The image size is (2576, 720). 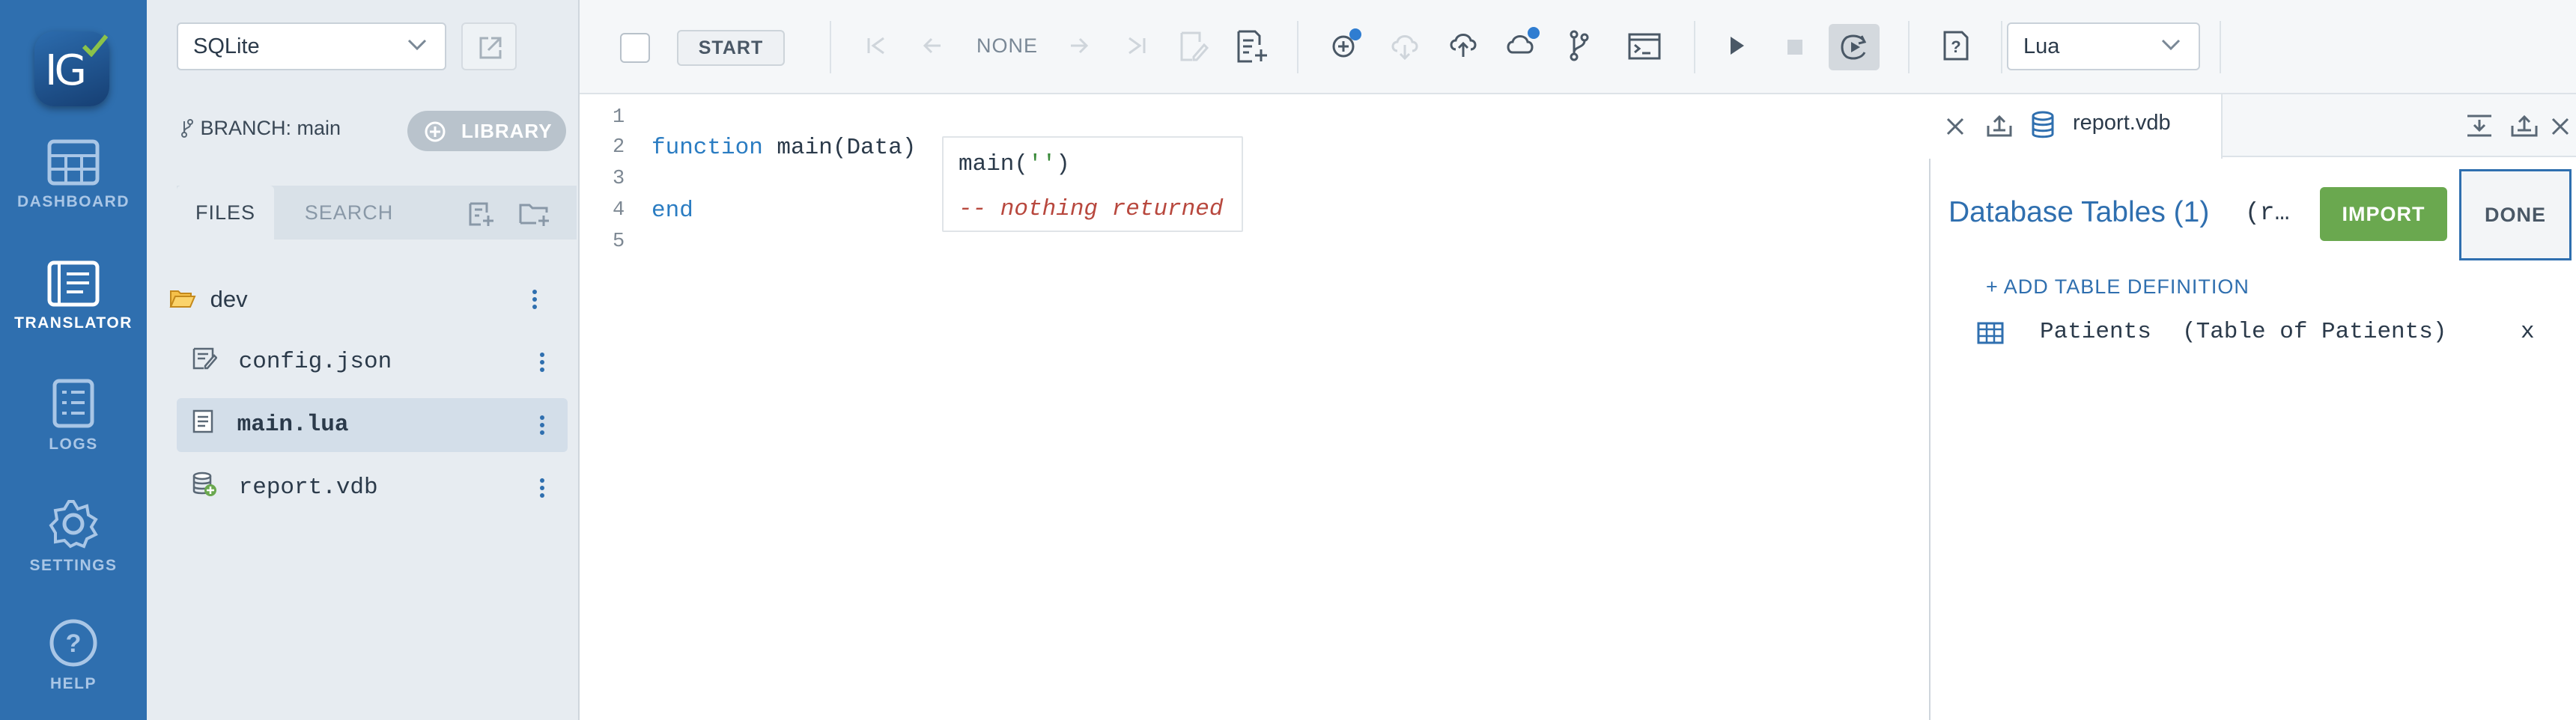 I want to click on export-panel-icon, so click(x=2524, y=126).